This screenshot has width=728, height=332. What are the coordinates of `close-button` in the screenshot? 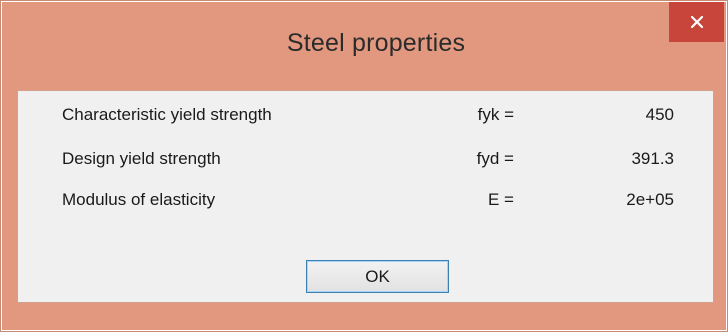 It's located at (696, 22).